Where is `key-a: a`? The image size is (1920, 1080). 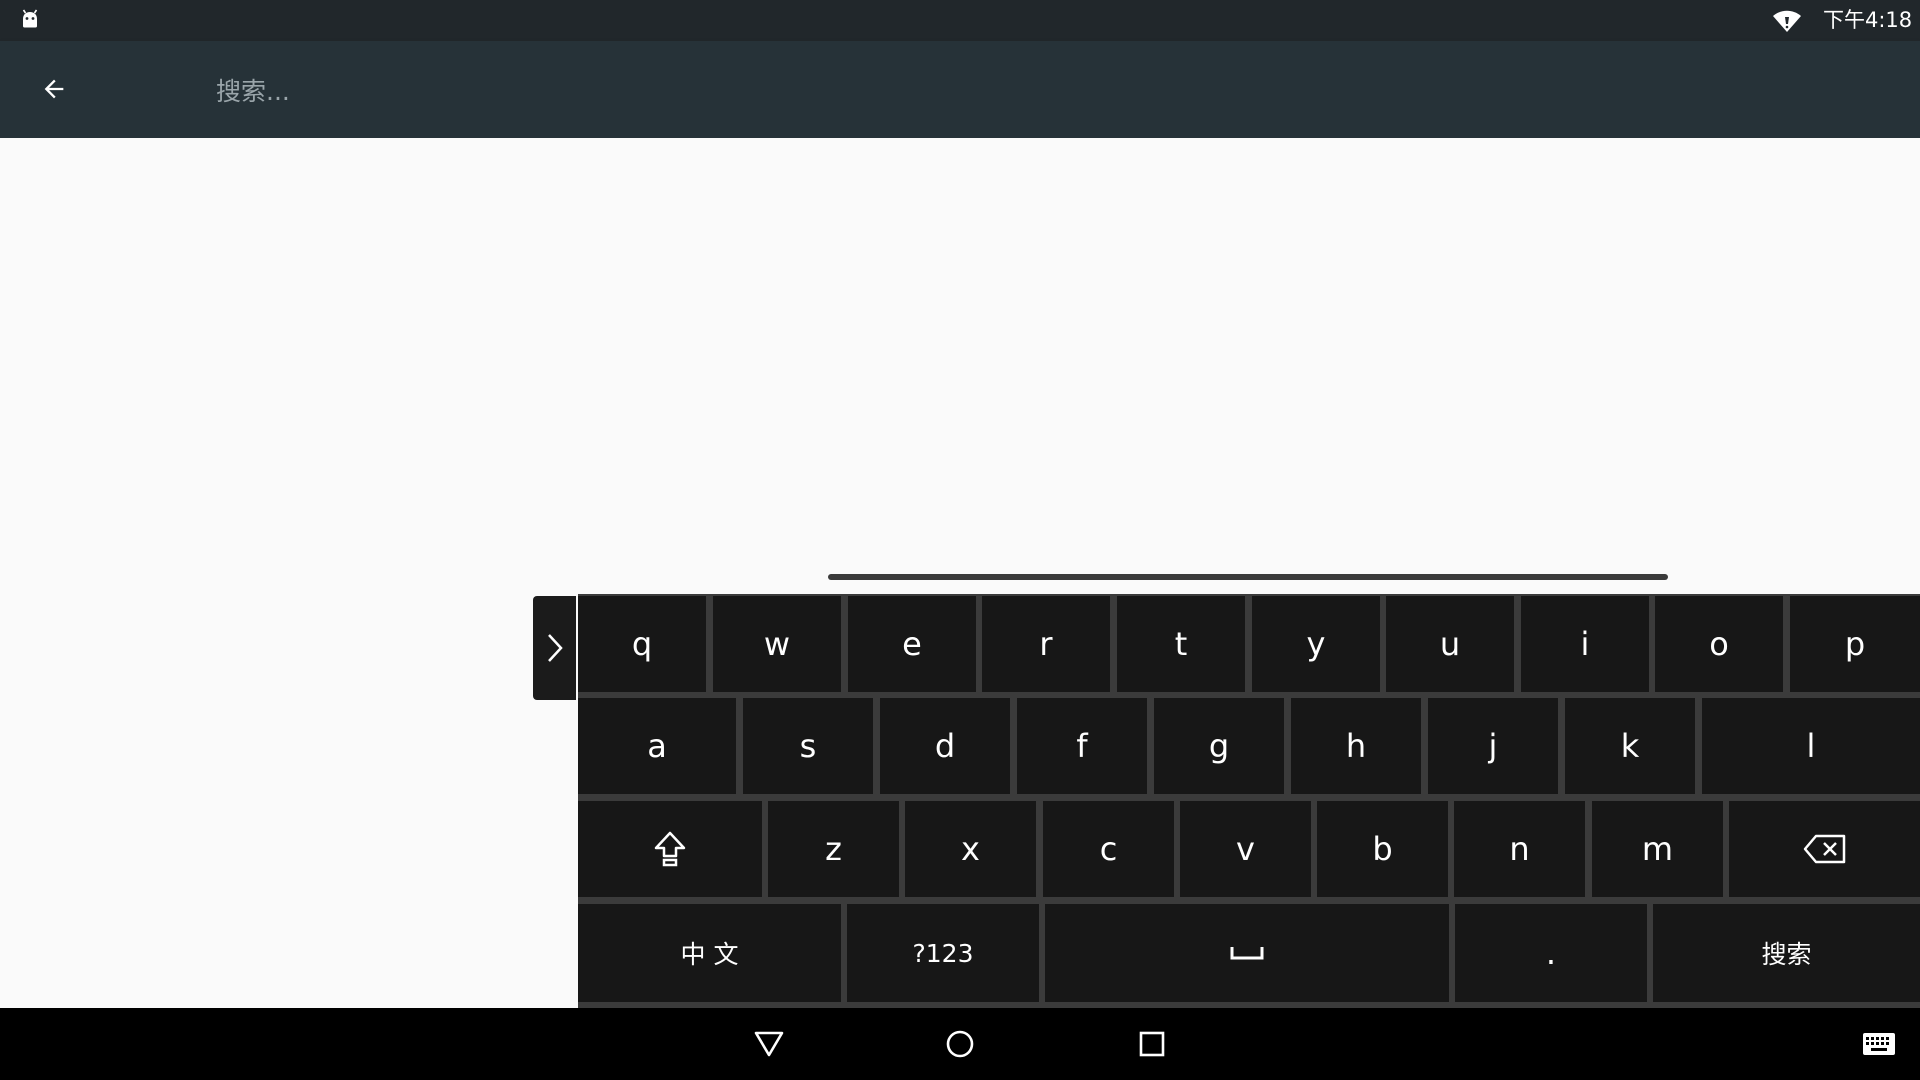
key-a: a is located at coordinates (657, 746).